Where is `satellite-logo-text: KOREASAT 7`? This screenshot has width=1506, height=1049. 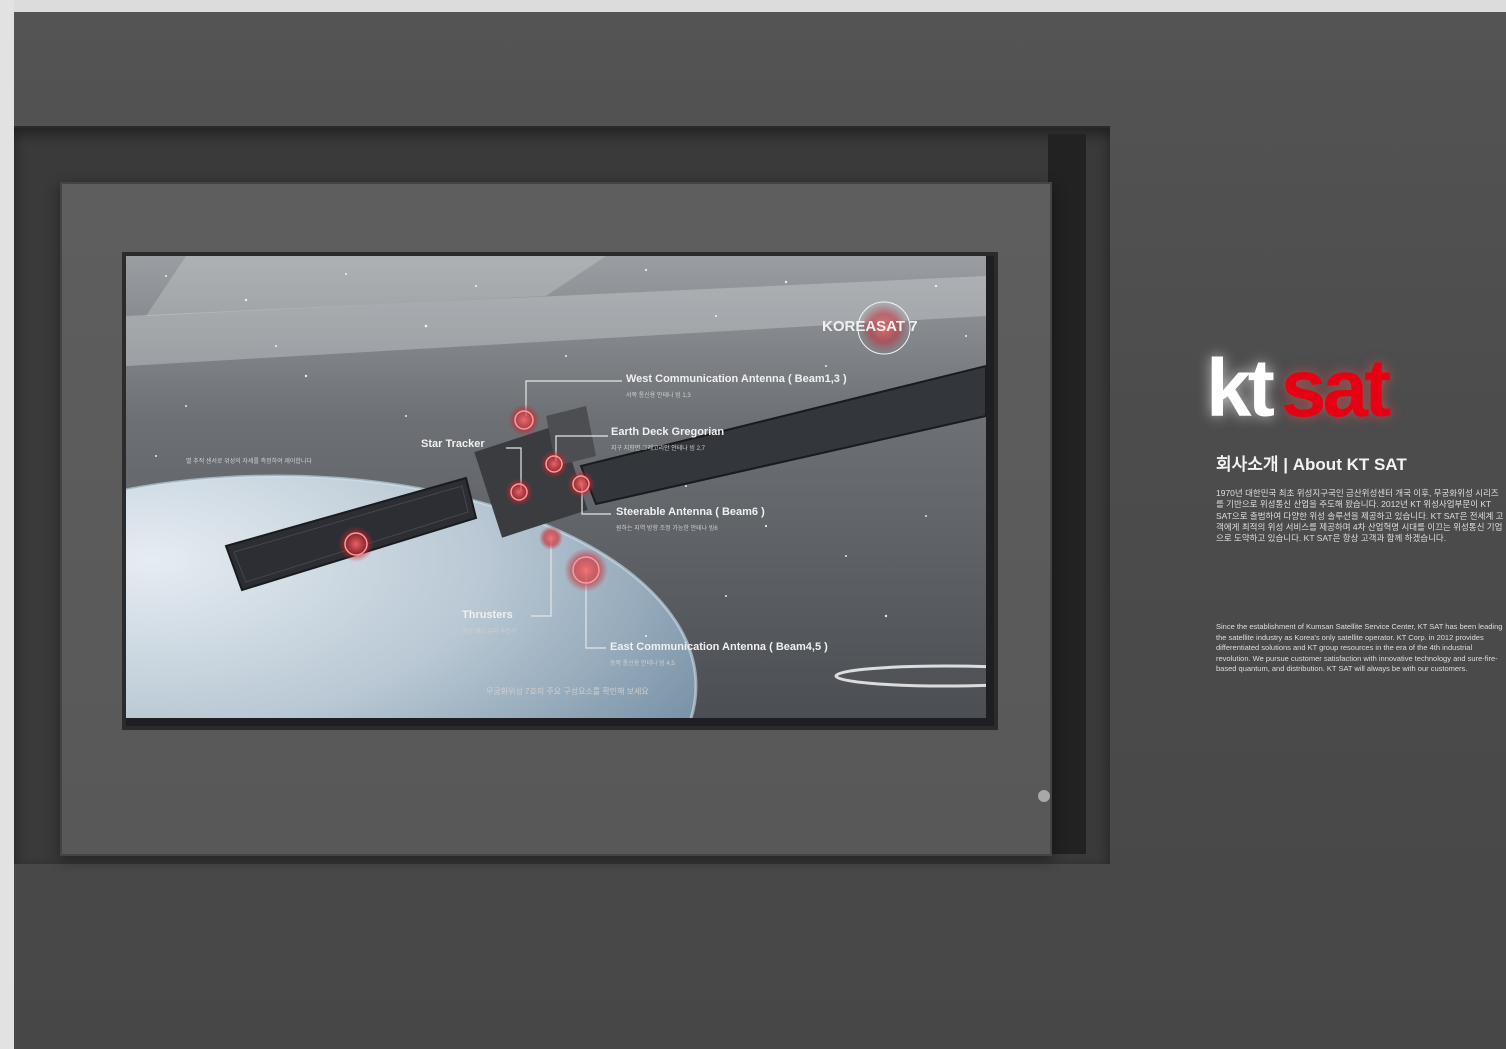
satellite-logo-text: KOREASAT 7 is located at coordinates (870, 326).